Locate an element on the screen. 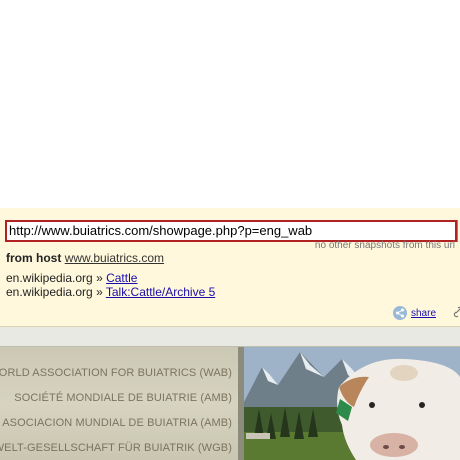 This screenshot has height=460, width=460. host-line: from host www.buiatrics.com is located at coordinates (85, 258).